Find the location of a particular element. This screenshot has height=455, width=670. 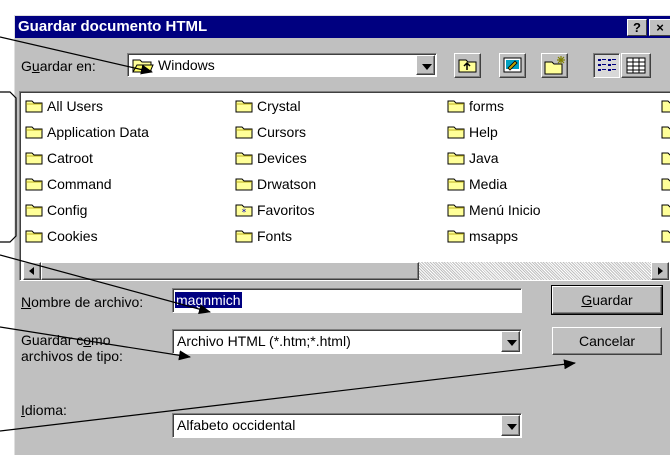

language-label: Idioma: is located at coordinates (44, 410).